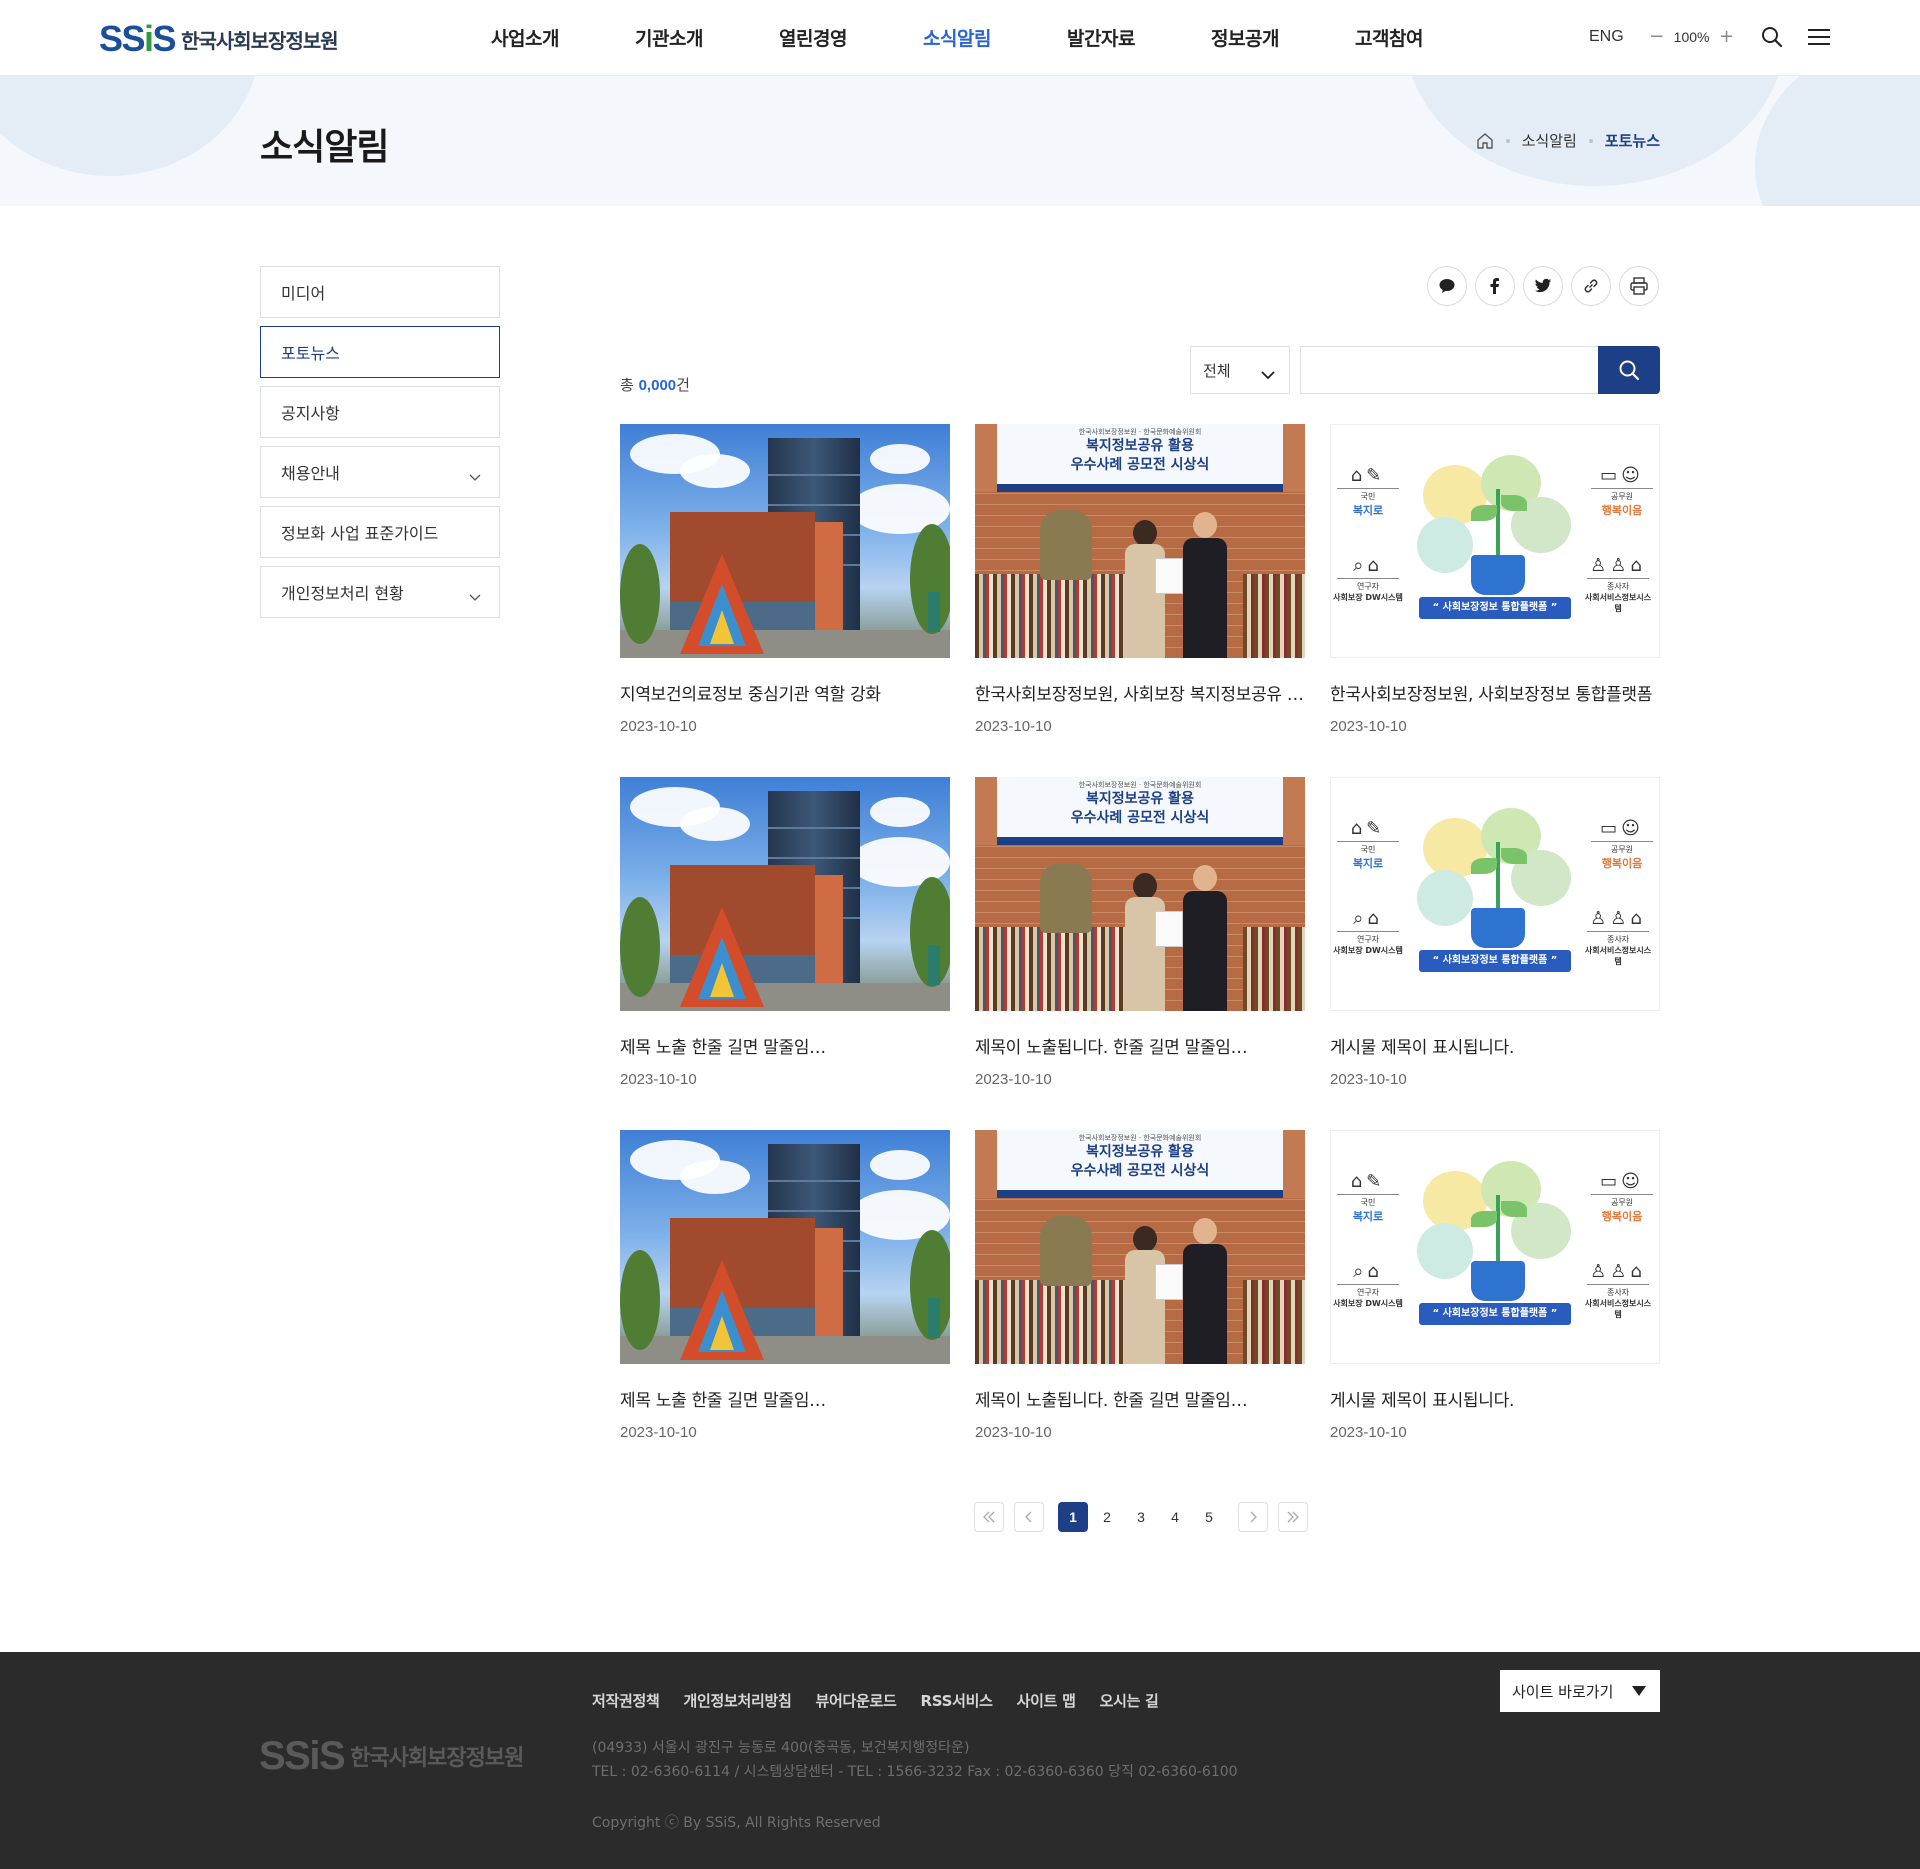 The height and width of the screenshot is (1869, 1920). I want to click on page-number: 1, so click(1073, 1517).